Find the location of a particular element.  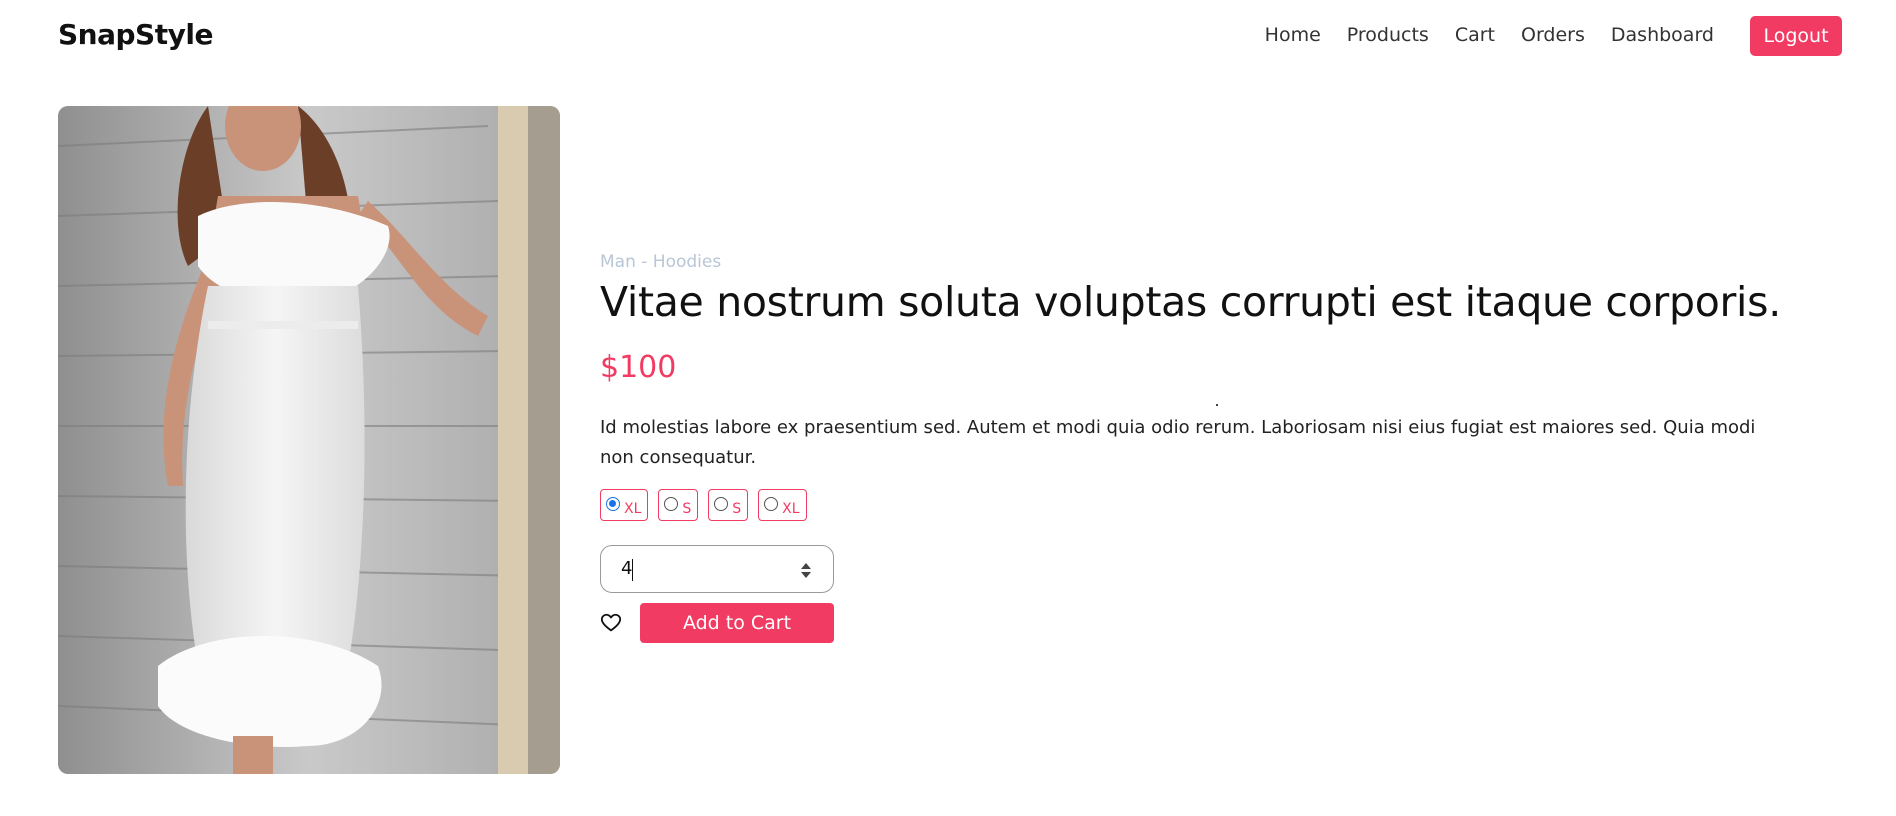

nav-link-home: Home is located at coordinates (1293, 35).